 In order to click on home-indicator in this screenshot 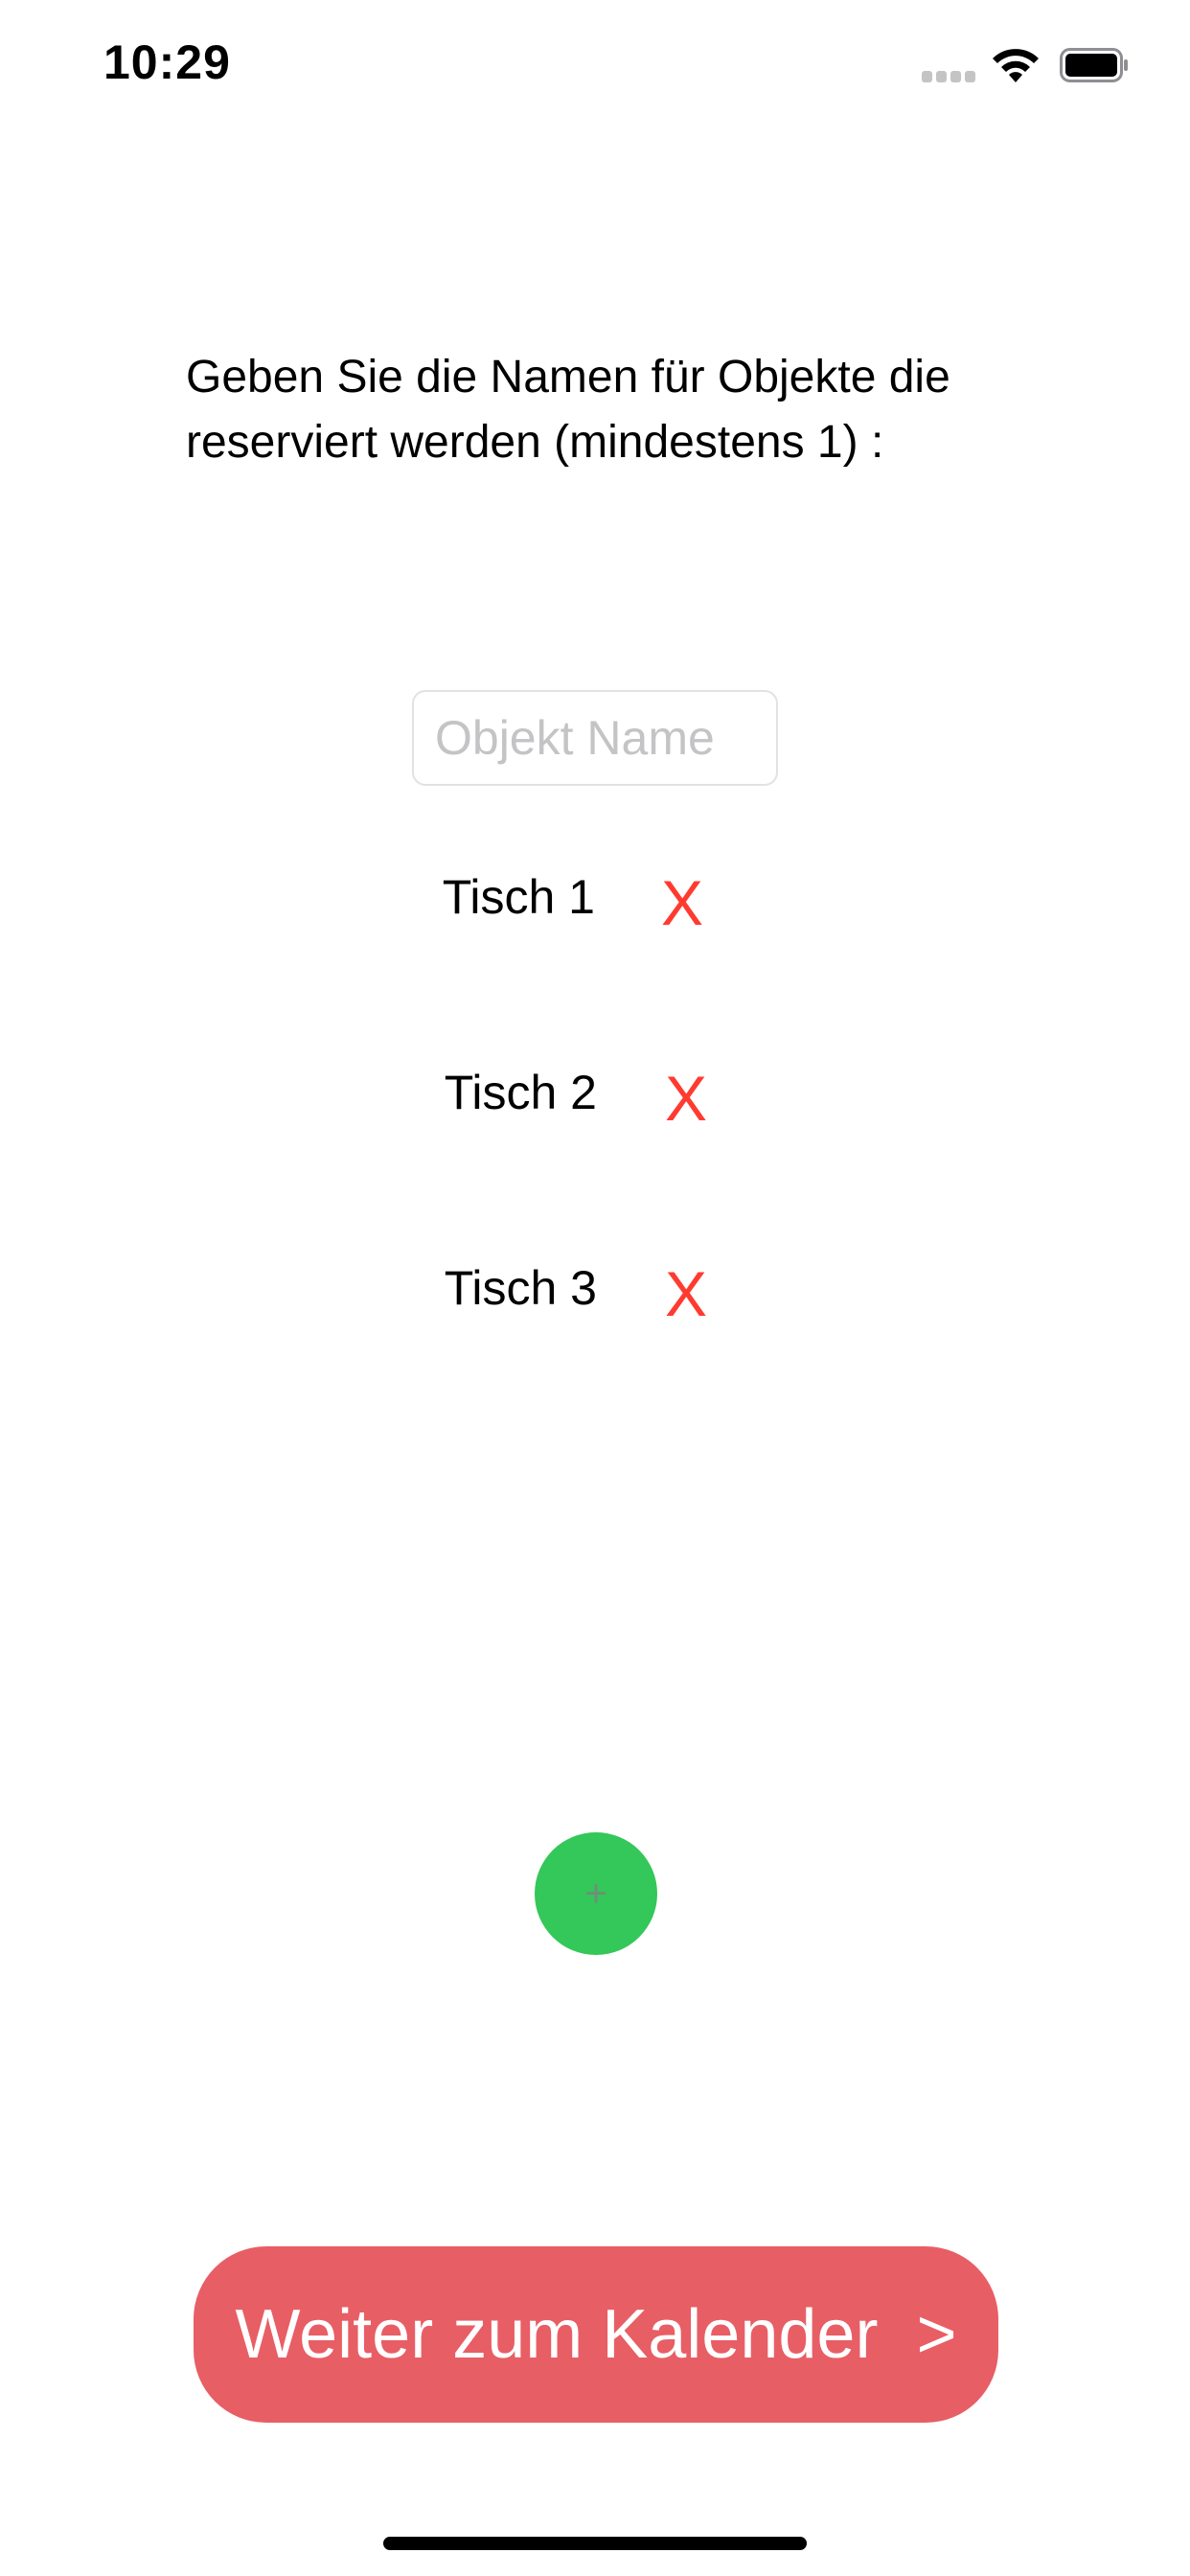, I will do `click(595, 2543)`.